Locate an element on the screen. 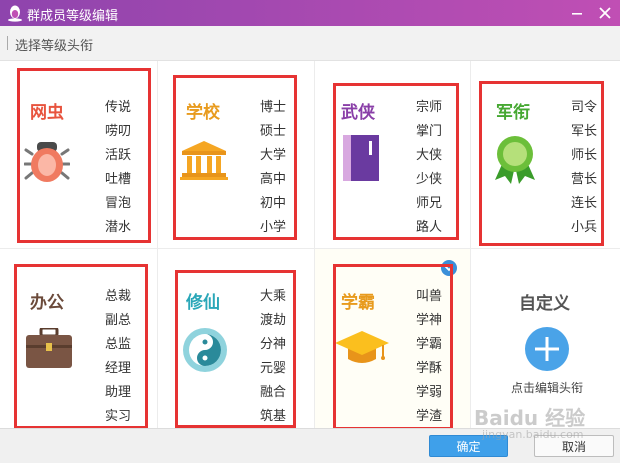  title-list: 博士 硕士 大学 高中 初中 小学 is located at coordinates (280, 168).